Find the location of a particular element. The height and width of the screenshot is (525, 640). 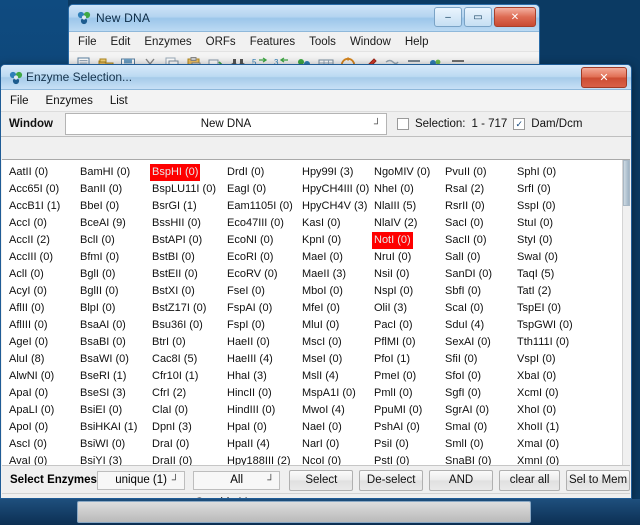

maximize-button: ▭ is located at coordinates (478, 17).